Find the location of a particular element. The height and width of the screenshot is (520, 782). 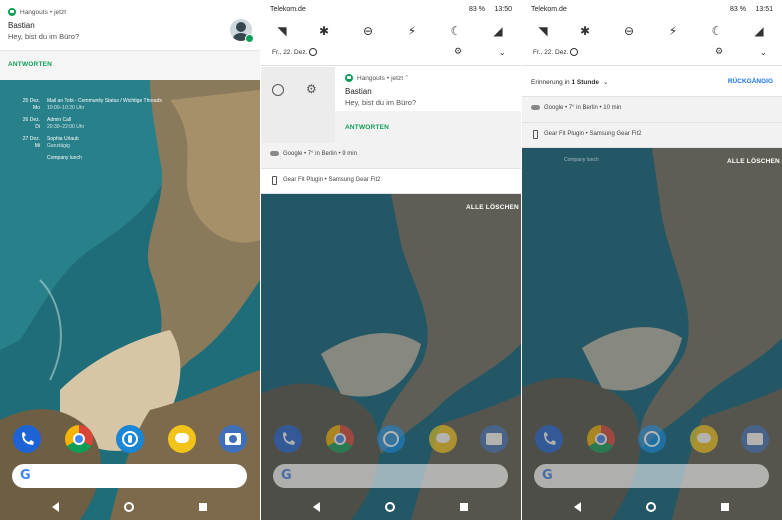

agenda-date: 27 Dez. is located at coordinates (31, 139).